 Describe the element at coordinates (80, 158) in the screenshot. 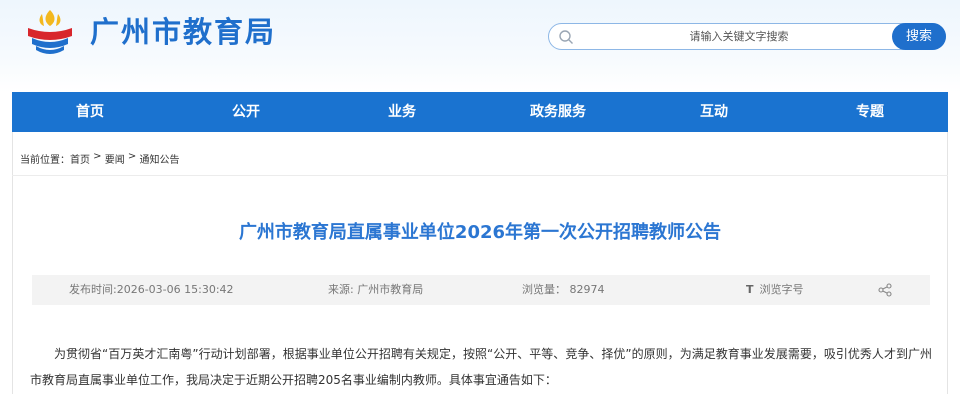

I see `breadcrumb-item-home: 首页` at that location.